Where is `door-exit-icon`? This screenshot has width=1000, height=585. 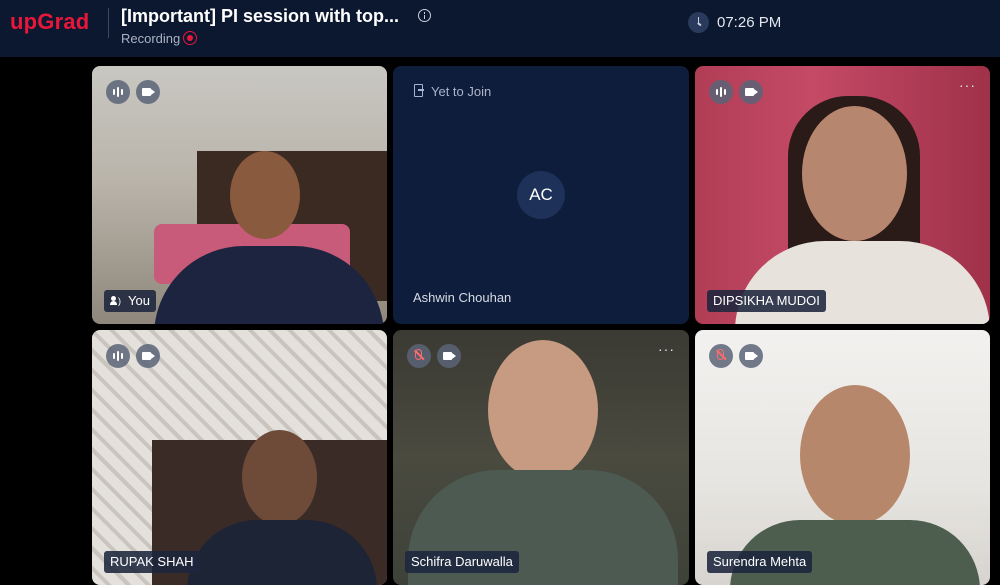 door-exit-icon is located at coordinates (419, 90).